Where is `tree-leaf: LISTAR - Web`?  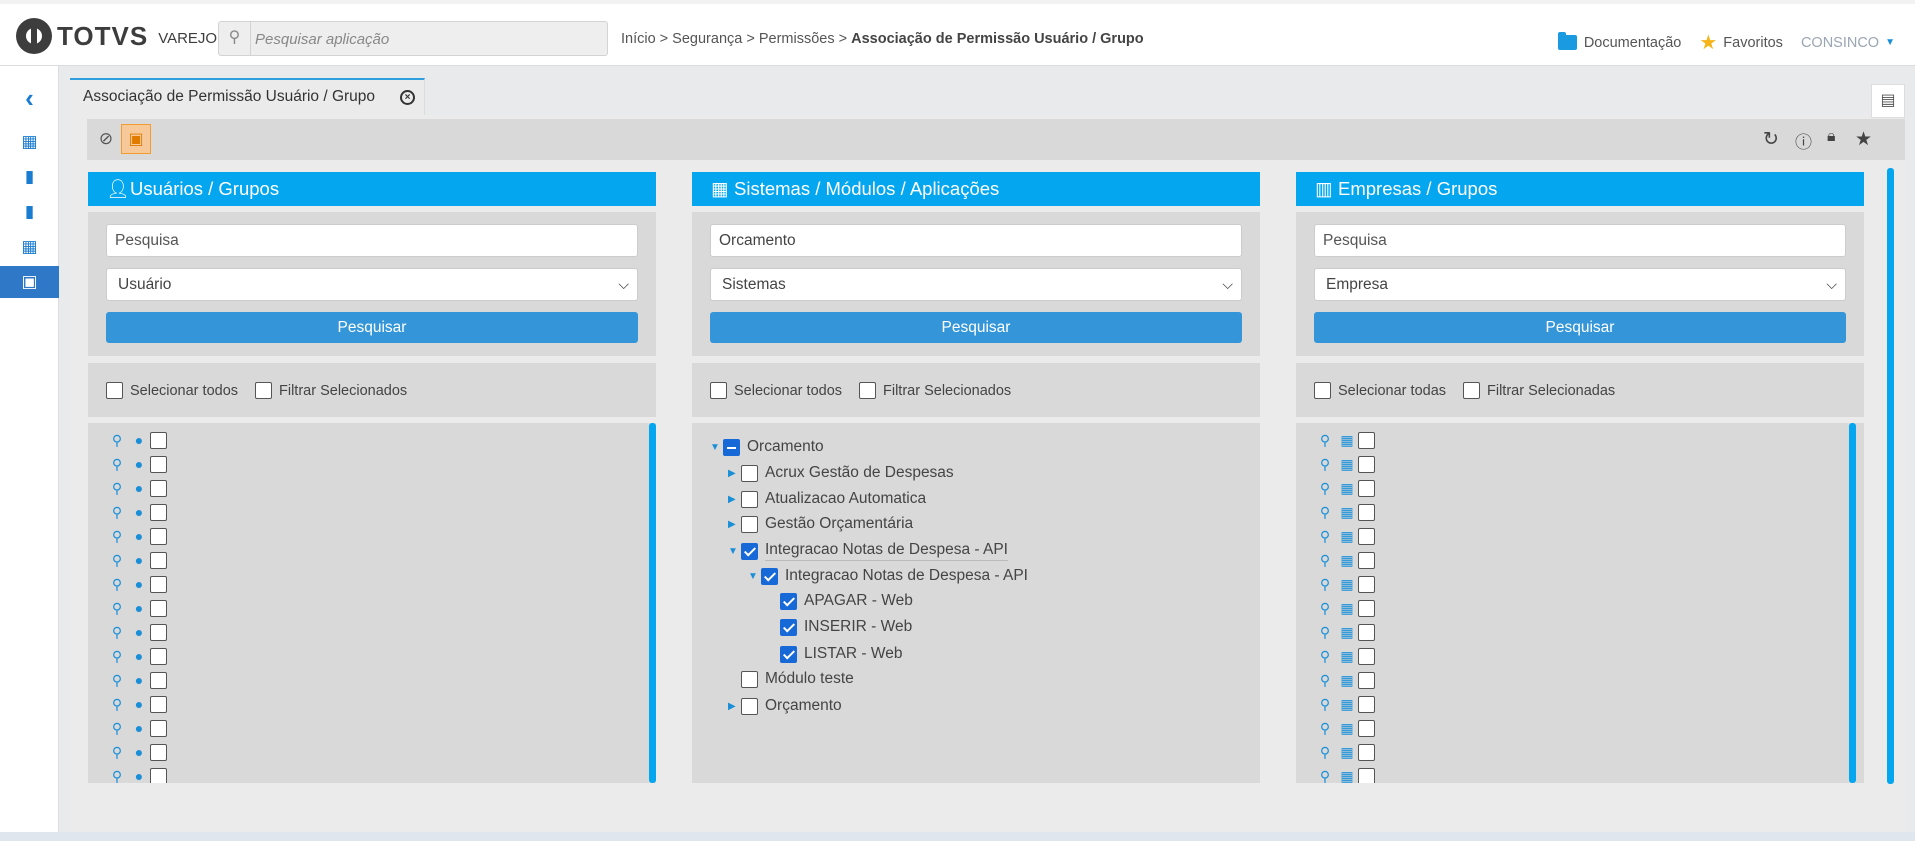 tree-leaf: LISTAR - Web is located at coordinates (841, 654).